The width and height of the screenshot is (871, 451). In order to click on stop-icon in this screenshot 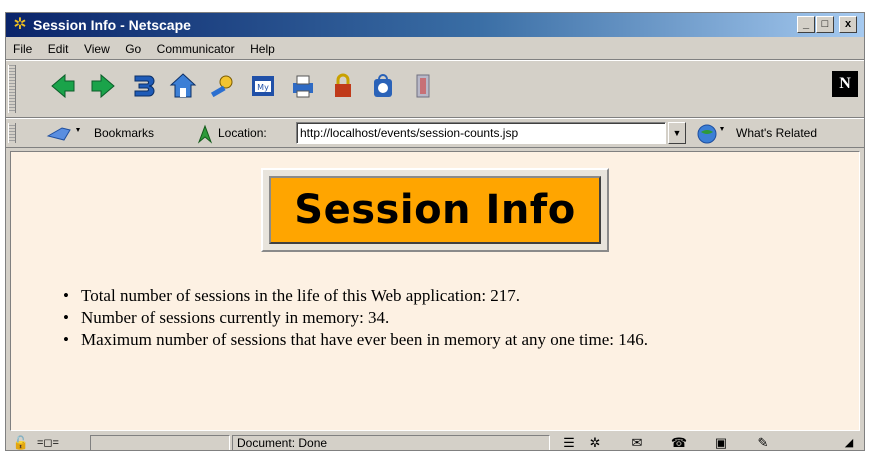, I will do `click(423, 86)`.